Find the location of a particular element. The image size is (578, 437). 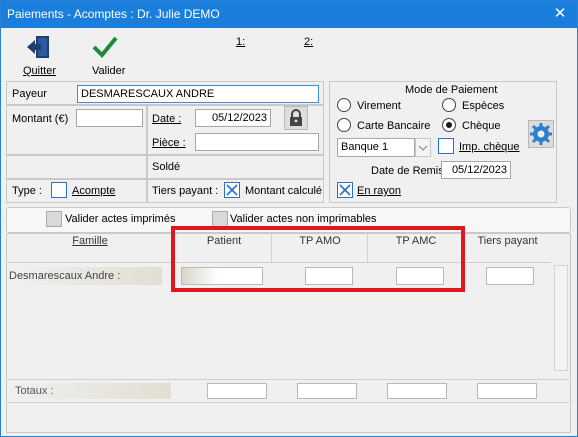

radio-virement is located at coordinates (344, 105).